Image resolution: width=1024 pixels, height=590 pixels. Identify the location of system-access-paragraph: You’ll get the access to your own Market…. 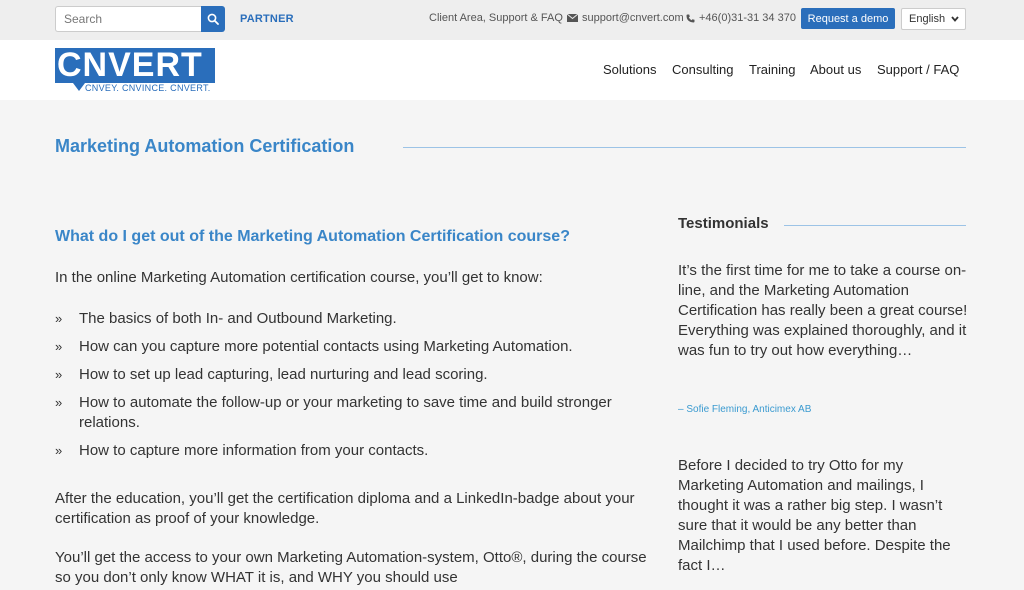
(351, 567).